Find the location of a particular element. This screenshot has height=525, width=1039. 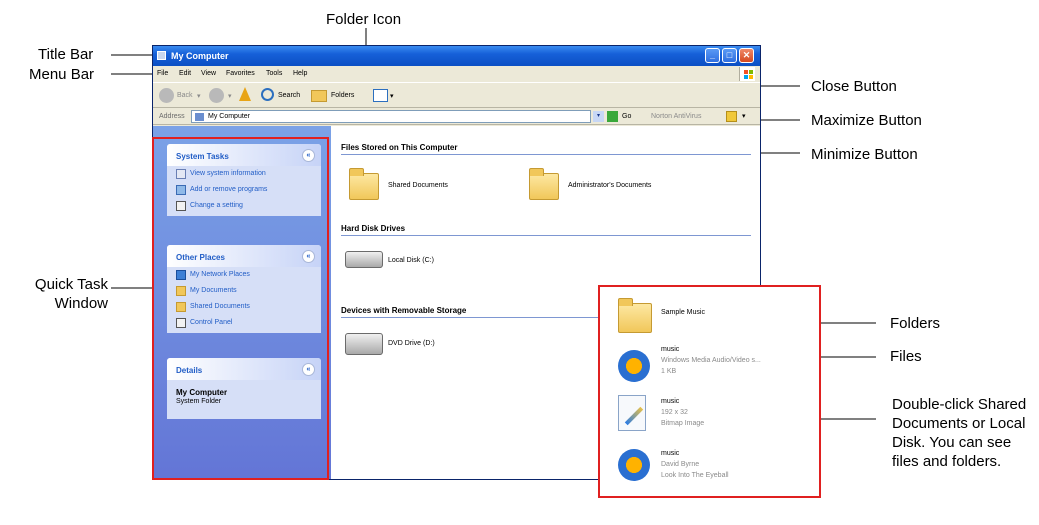

administrators-documents-label: Administrator's Documents is located at coordinates (609, 185).